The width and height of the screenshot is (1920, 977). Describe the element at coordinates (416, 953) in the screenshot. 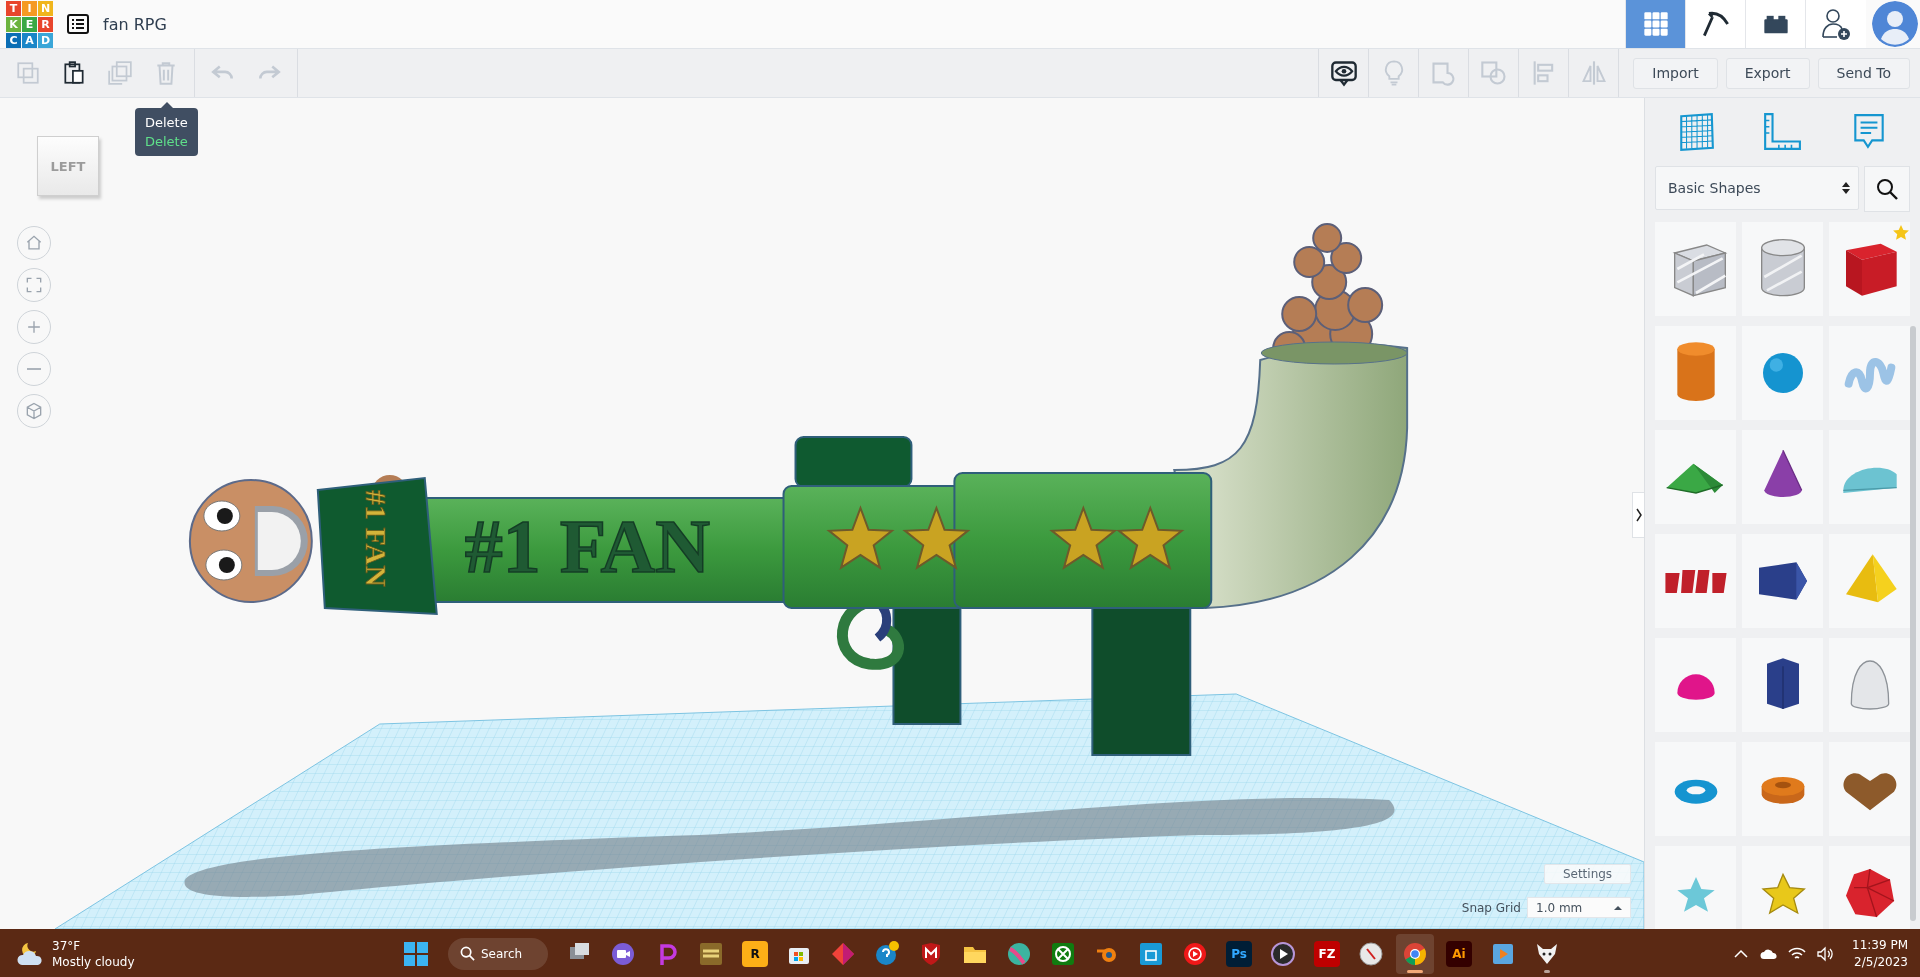

I see `windows-logo-icon` at that location.